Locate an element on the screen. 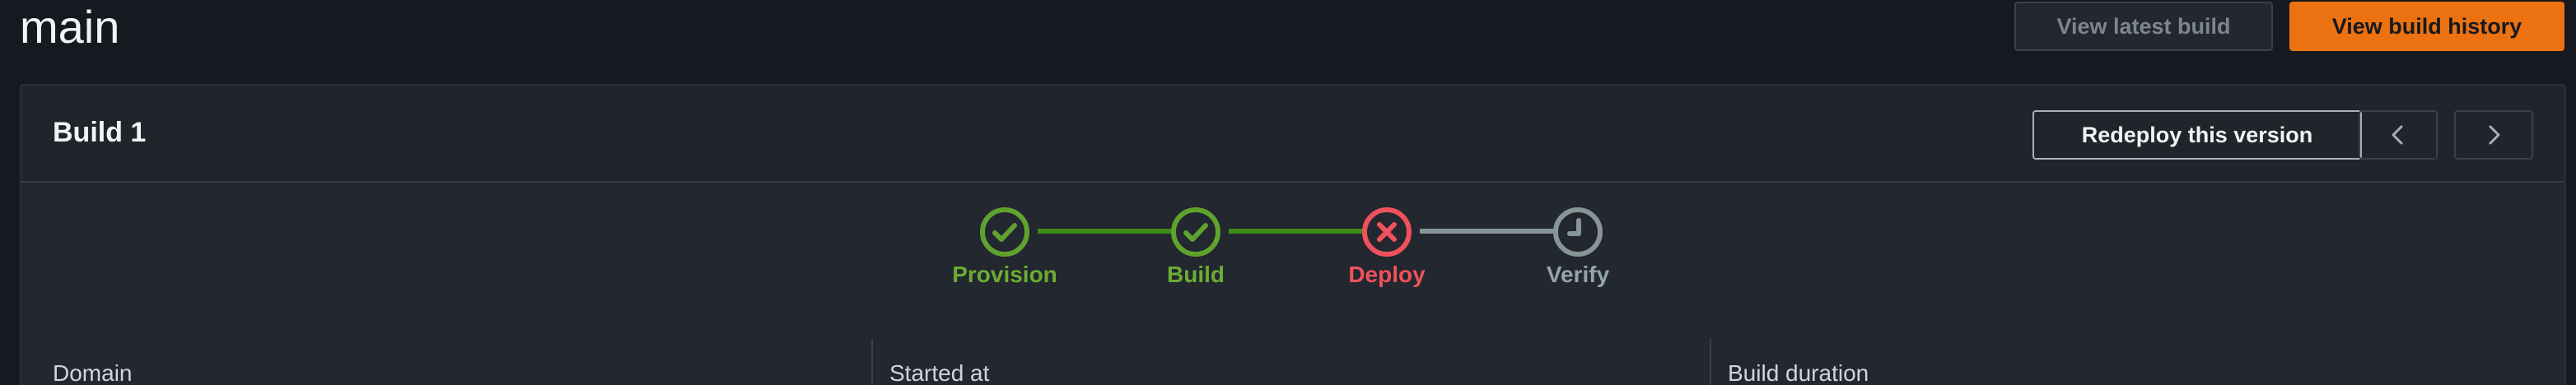 The image size is (2576, 385). x-circle-icon is located at coordinates (1387, 232).